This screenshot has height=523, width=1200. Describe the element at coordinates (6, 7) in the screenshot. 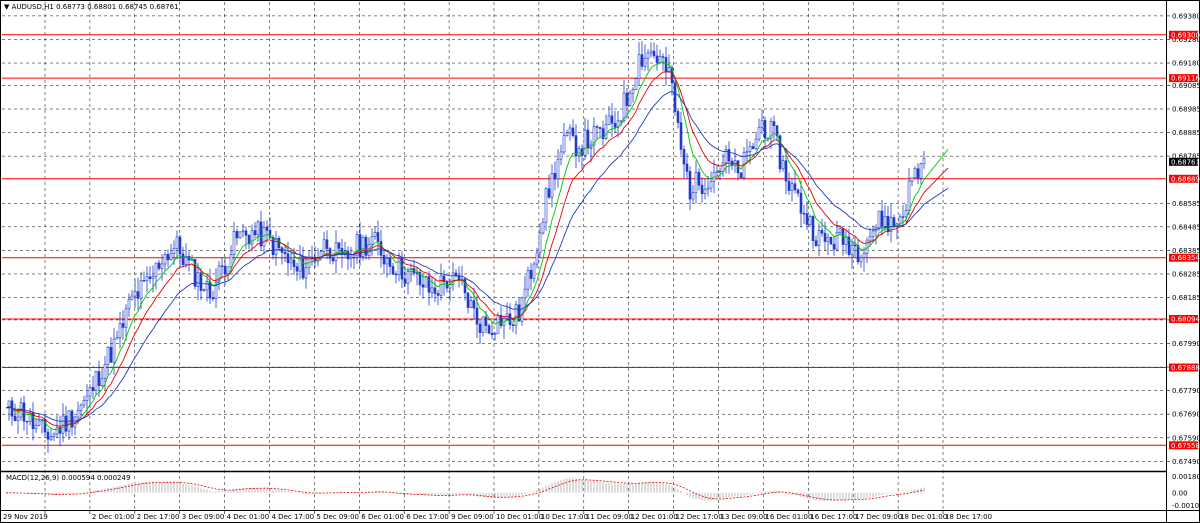

I see `dropdown-triangle-icon: ▼` at that location.